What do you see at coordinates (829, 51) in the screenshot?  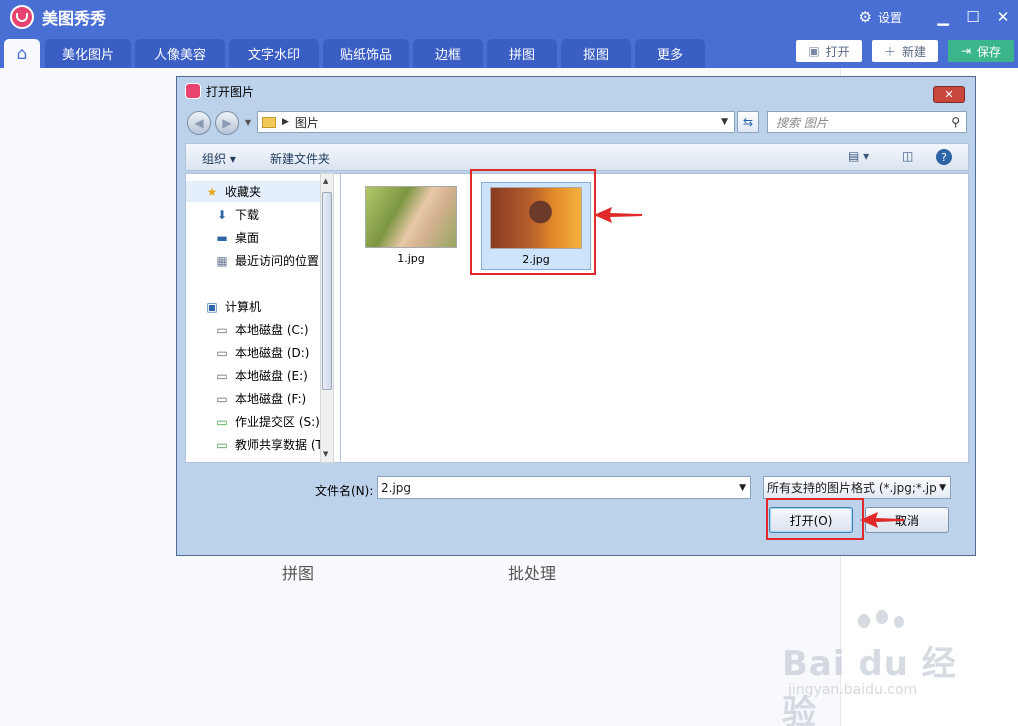 I see `open-button: ▣ 打开` at bounding box center [829, 51].